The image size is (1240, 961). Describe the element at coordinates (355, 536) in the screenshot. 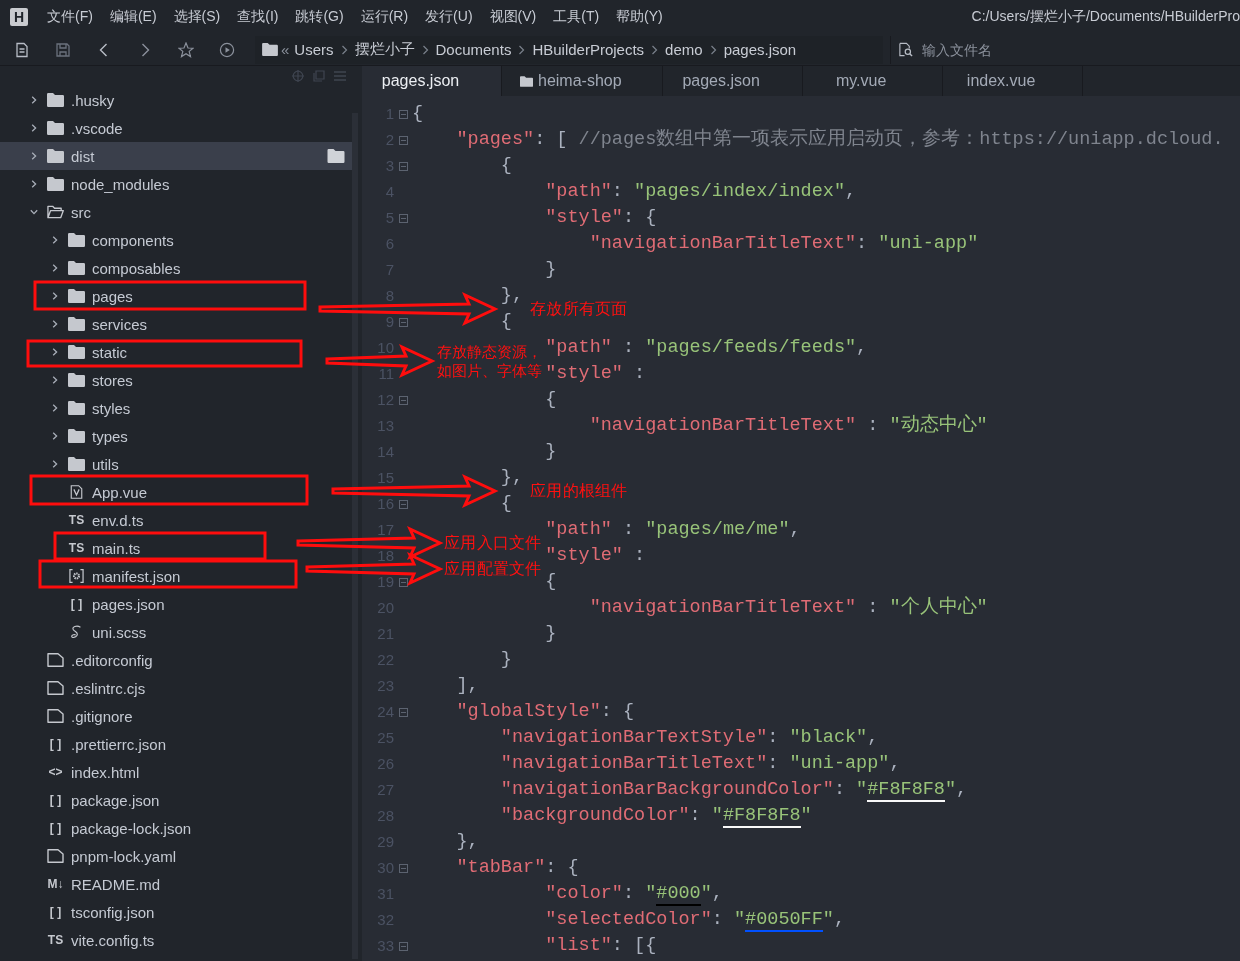

I see `sidebar-scrollbar` at that location.